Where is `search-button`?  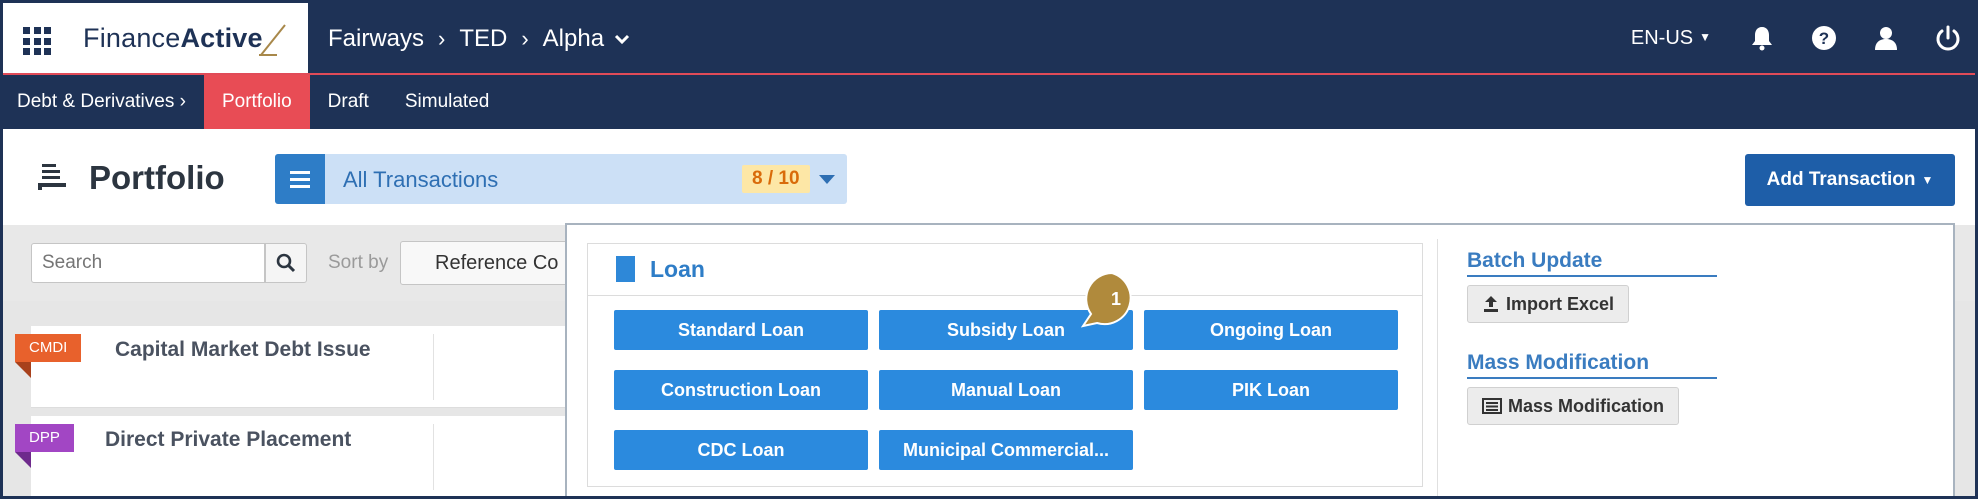
search-button is located at coordinates (286, 263).